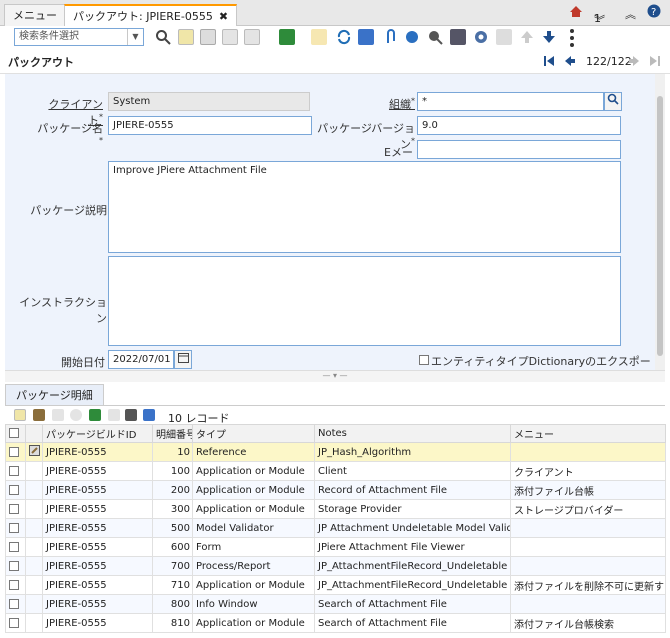 The width and height of the screenshot is (670, 638). Describe the element at coordinates (149, 415) in the screenshot. I see `detail-grid-toggle-icon` at that location.